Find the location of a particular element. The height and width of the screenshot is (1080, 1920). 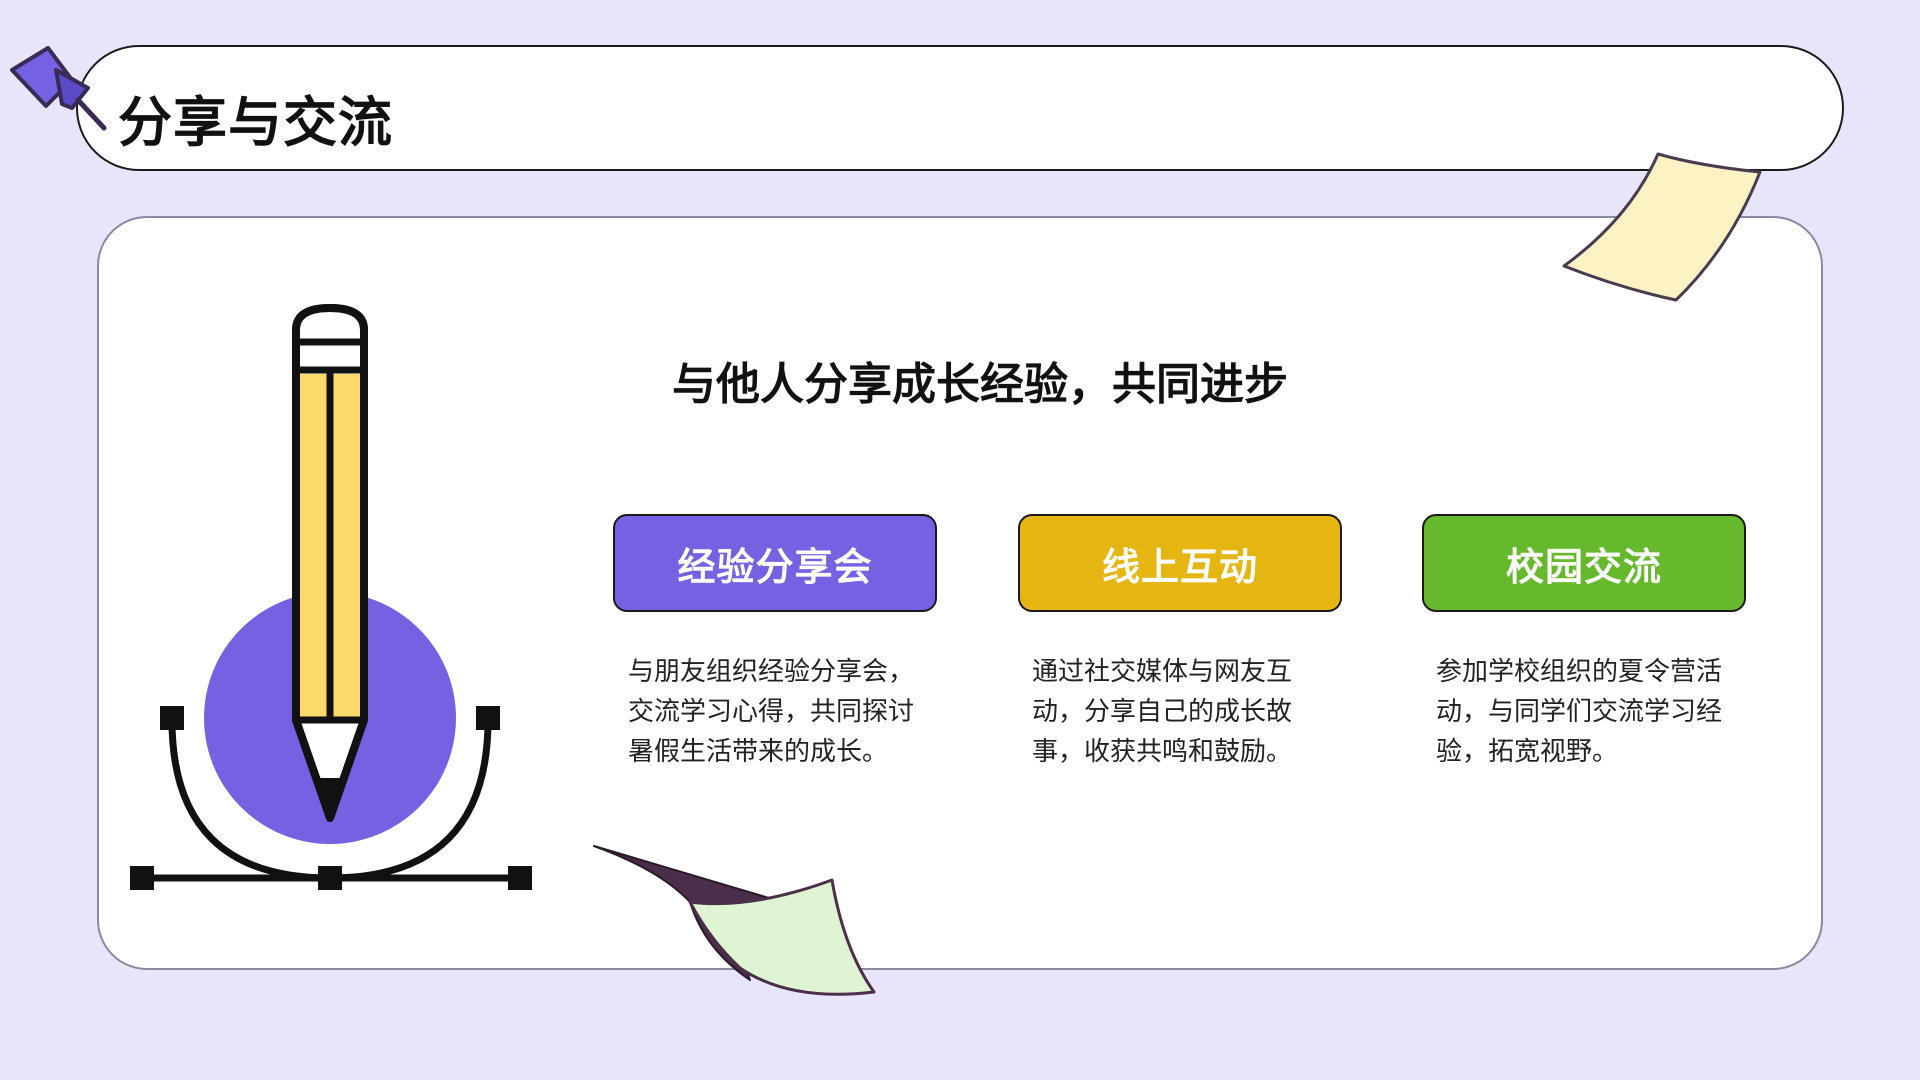

experience-sharing-description: 与朋友组织经验分享会，交流学习心得，共同探讨暑假生活带来的成长。 is located at coordinates (771, 712).